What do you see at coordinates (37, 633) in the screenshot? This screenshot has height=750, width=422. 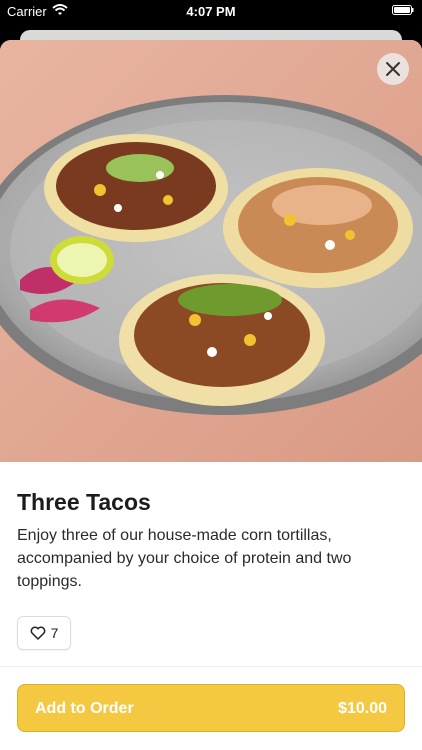 I see `heart-icon` at bounding box center [37, 633].